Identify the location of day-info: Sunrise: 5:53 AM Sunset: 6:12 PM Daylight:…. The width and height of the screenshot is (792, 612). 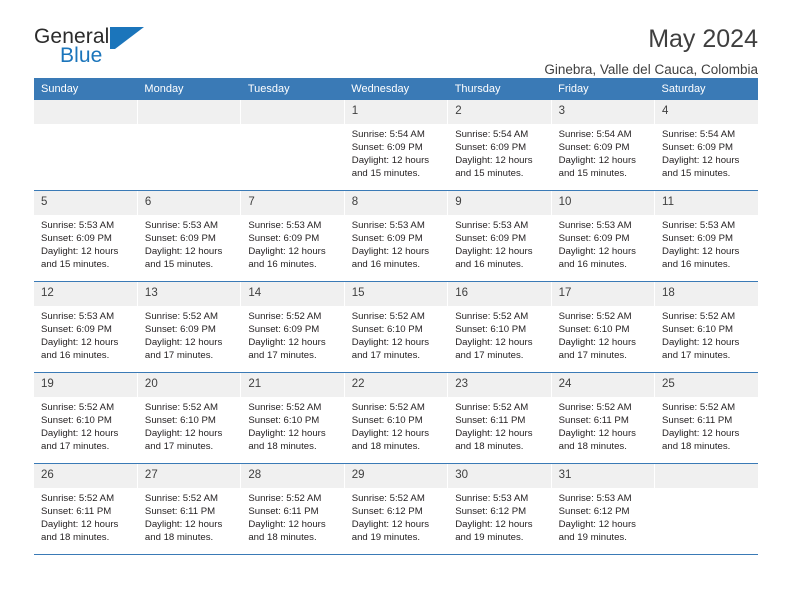
(499, 516).